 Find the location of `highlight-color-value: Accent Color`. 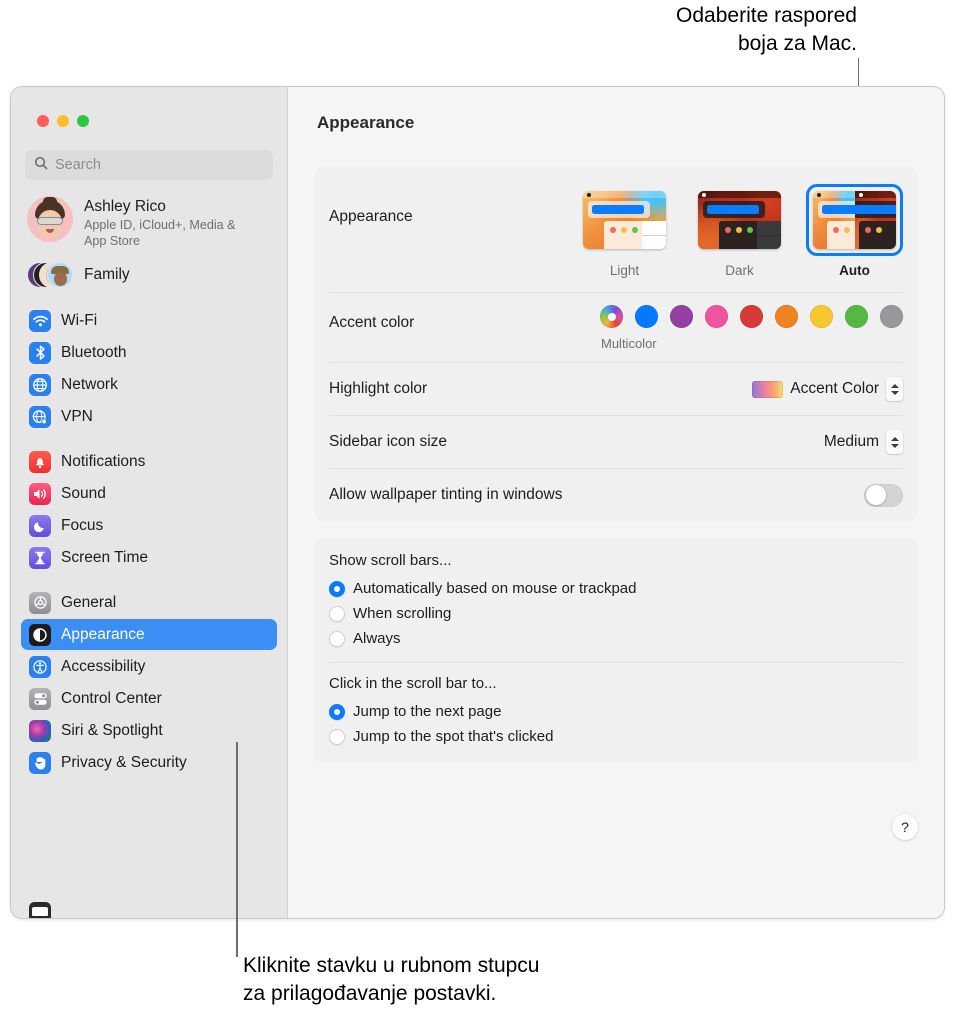

highlight-color-value: Accent Color is located at coordinates (834, 388).